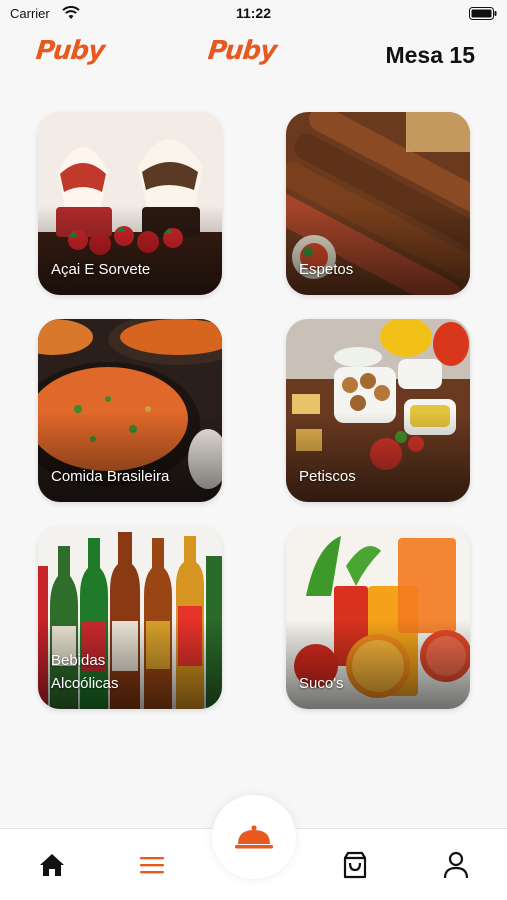 The height and width of the screenshot is (900, 507). Describe the element at coordinates (378, 203) in the screenshot. I see `category-card-espetos: Espetos` at that location.